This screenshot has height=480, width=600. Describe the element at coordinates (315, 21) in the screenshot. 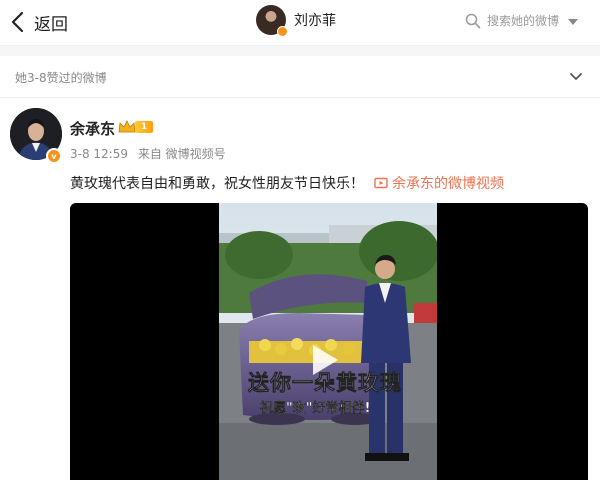

I see `profile-name: 刘亦菲` at that location.